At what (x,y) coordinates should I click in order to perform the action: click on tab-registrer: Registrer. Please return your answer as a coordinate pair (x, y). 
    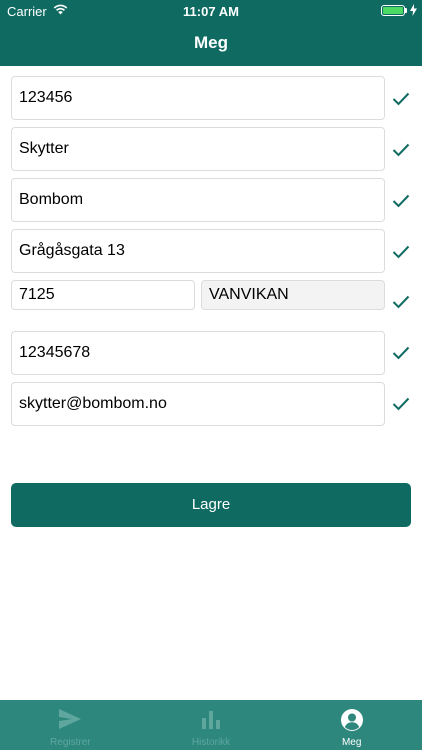
    Looking at the image, I should click on (70, 725).